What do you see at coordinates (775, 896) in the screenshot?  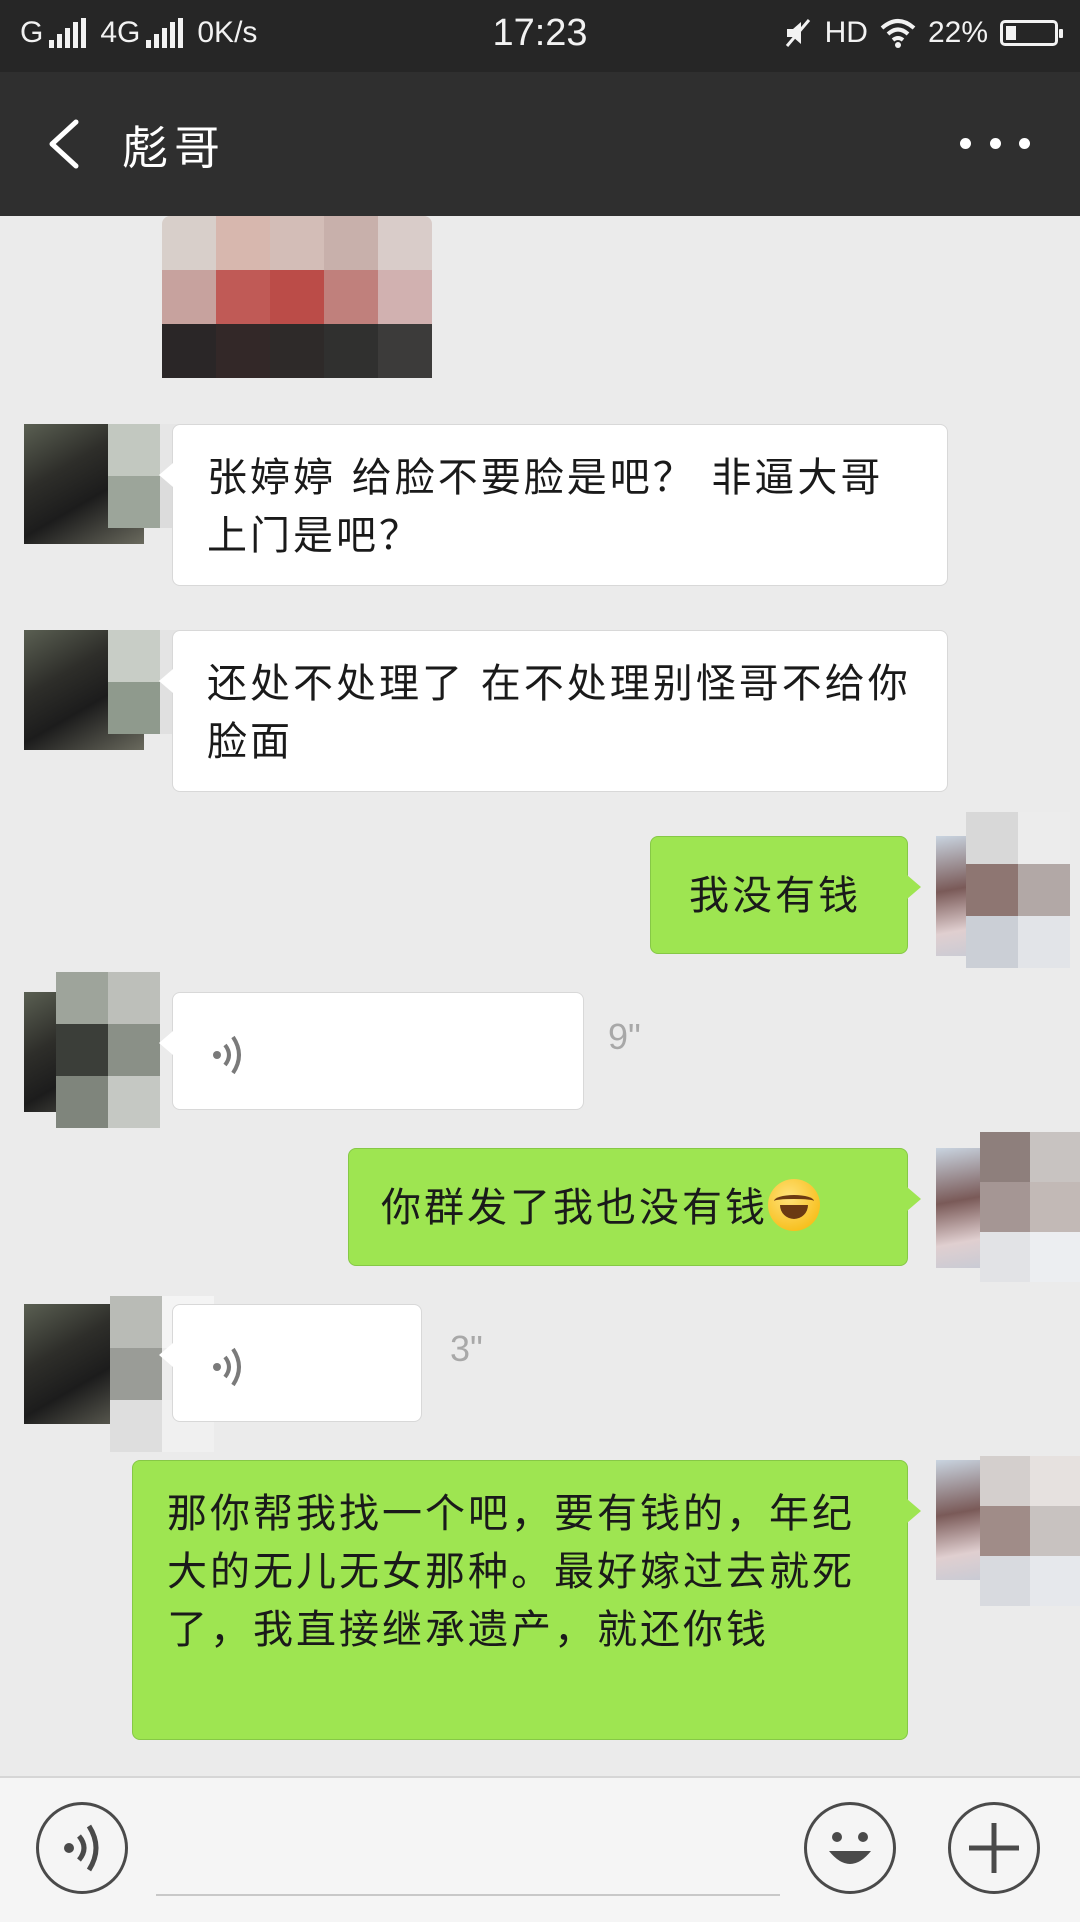 I see `message-text: 我没有钱` at bounding box center [775, 896].